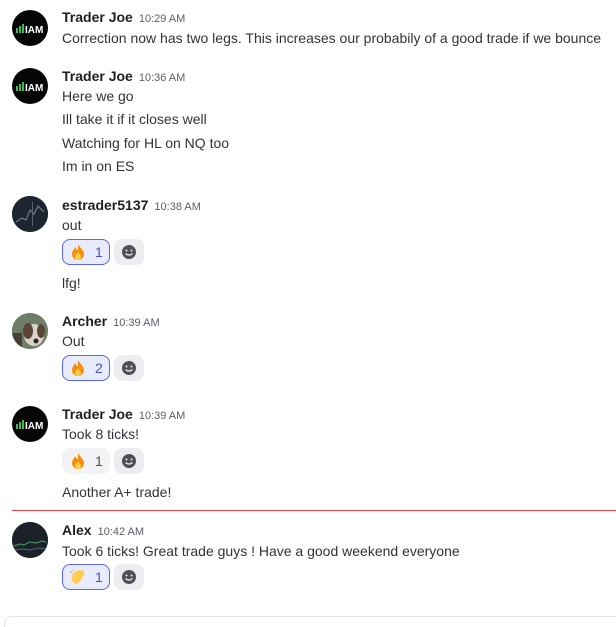 Image resolution: width=616 pixels, height=627 pixels. What do you see at coordinates (177, 207) in the screenshot?
I see `timestamp: 10:38 AM` at bounding box center [177, 207].